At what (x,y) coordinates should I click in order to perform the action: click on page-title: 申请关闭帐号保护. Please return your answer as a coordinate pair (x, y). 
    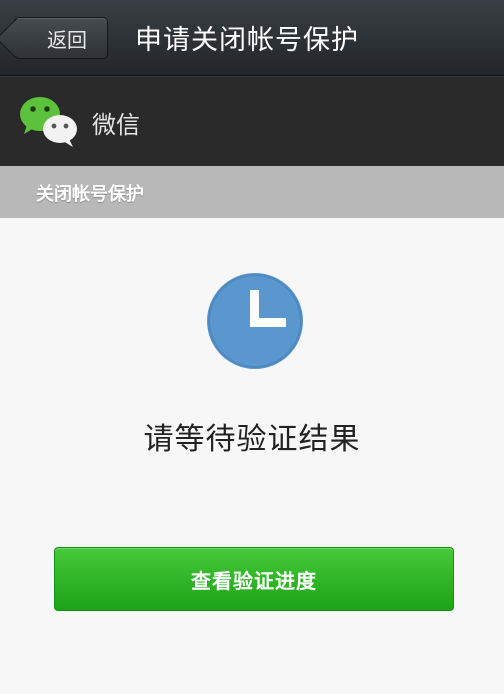
    Looking at the image, I should click on (247, 40).